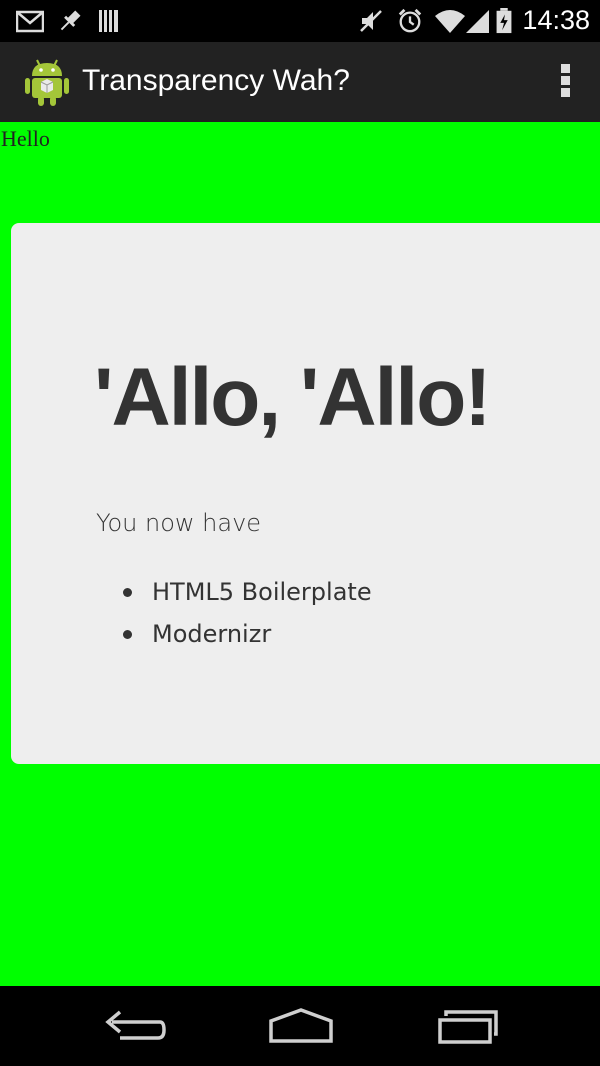 This screenshot has width=600, height=1066. I want to click on mute-icon, so click(371, 21).